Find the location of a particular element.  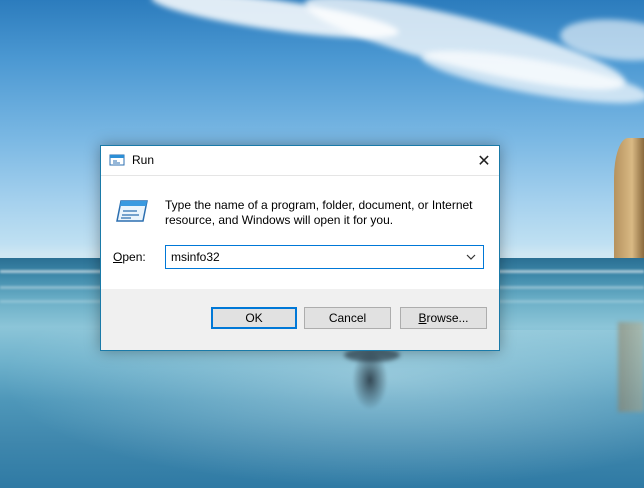

open-combobox is located at coordinates (324, 257).